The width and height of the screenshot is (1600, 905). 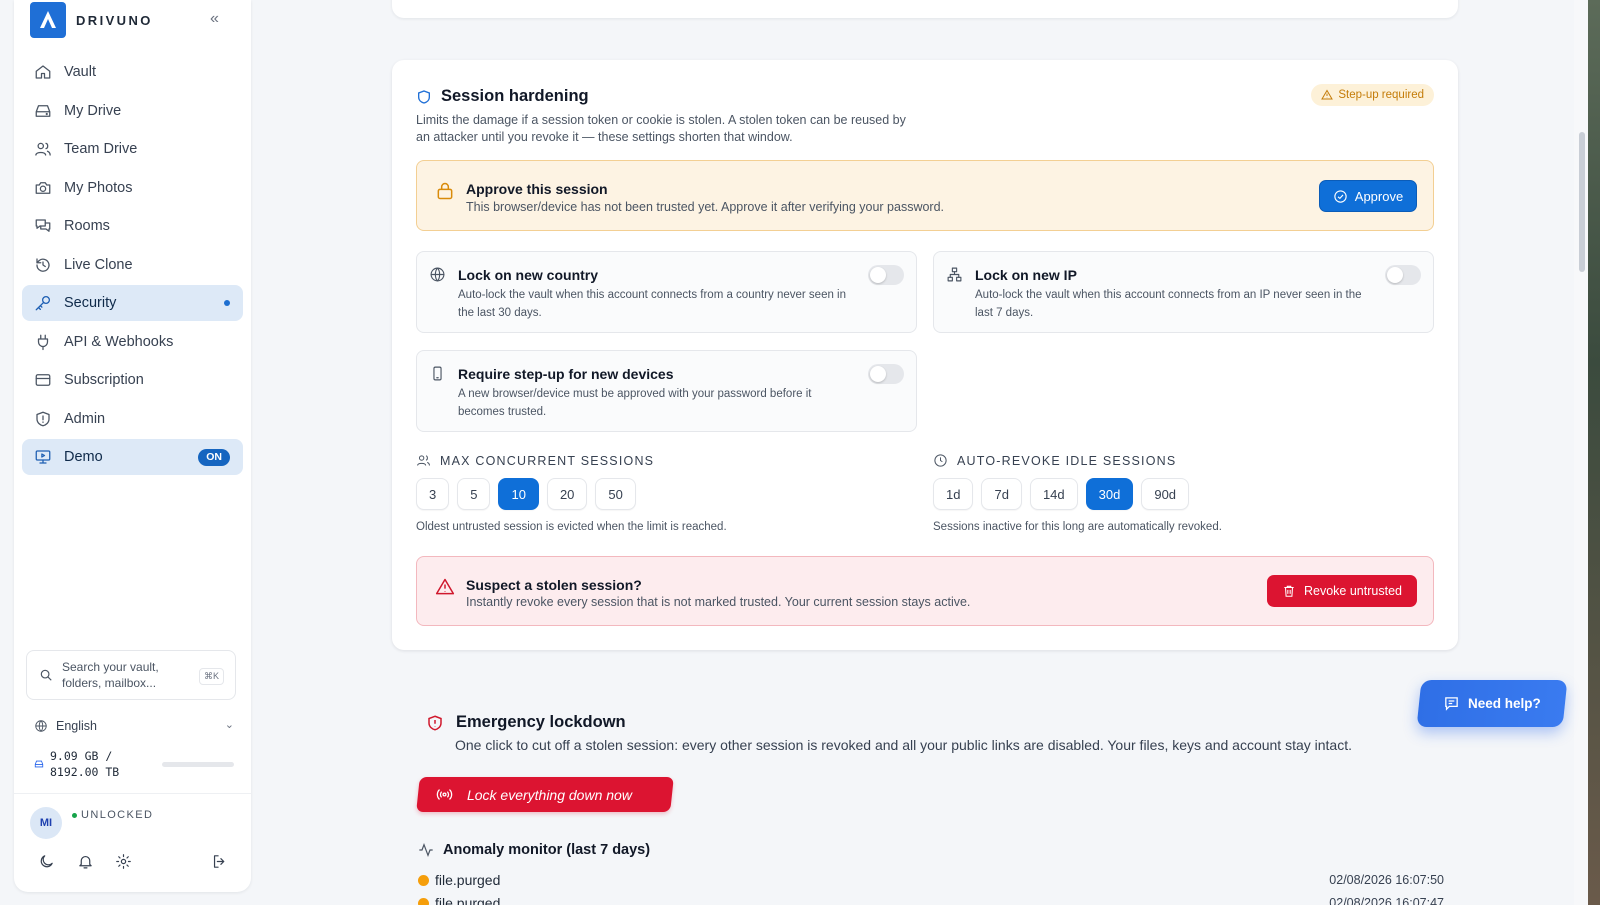 I want to click on lock-everything-down-button: Lock everything down now, so click(x=545, y=794).